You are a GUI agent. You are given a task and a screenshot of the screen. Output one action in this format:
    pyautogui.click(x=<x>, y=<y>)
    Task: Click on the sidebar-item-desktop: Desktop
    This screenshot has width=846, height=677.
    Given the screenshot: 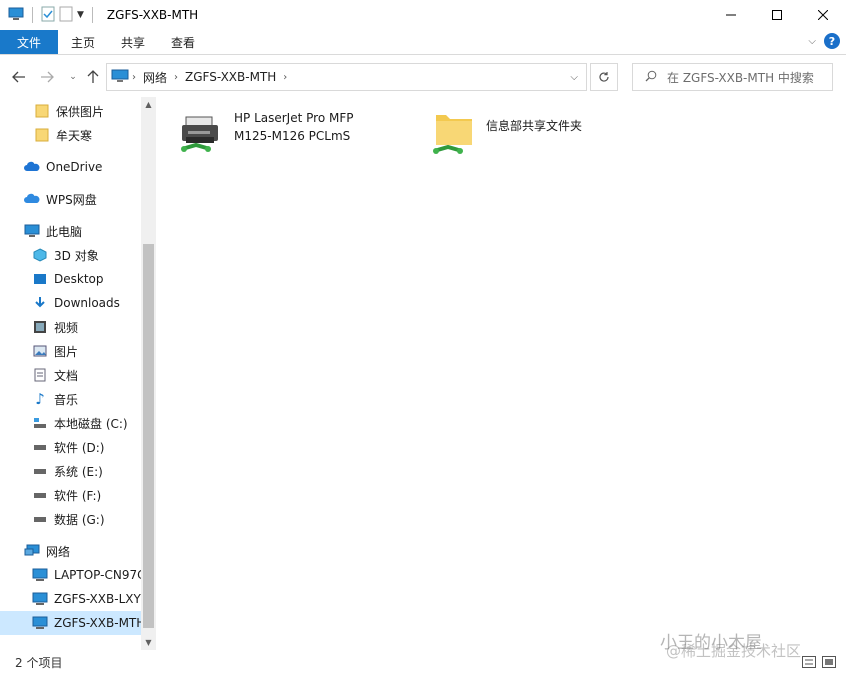 What is the action you would take?
    pyautogui.click(x=68, y=279)
    